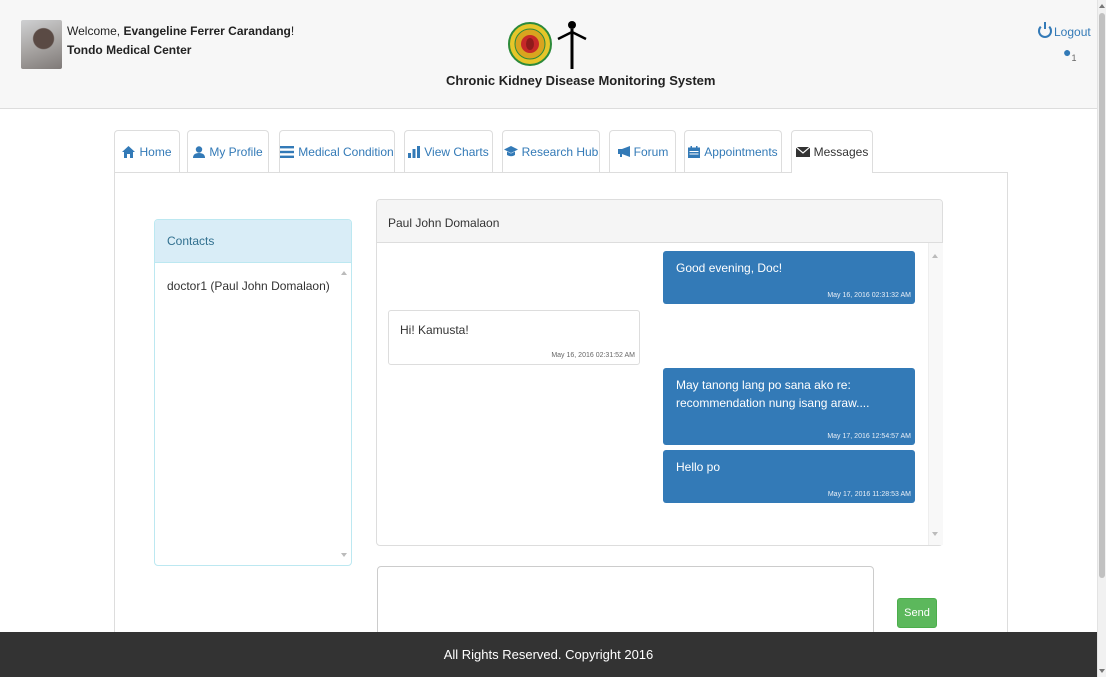 The width and height of the screenshot is (1106, 677). What do you see at coordinates (207, 31) in the screenshot?
I see `user-name: Evangeline Ferrer Carandang` at bounding box center [207, 31].